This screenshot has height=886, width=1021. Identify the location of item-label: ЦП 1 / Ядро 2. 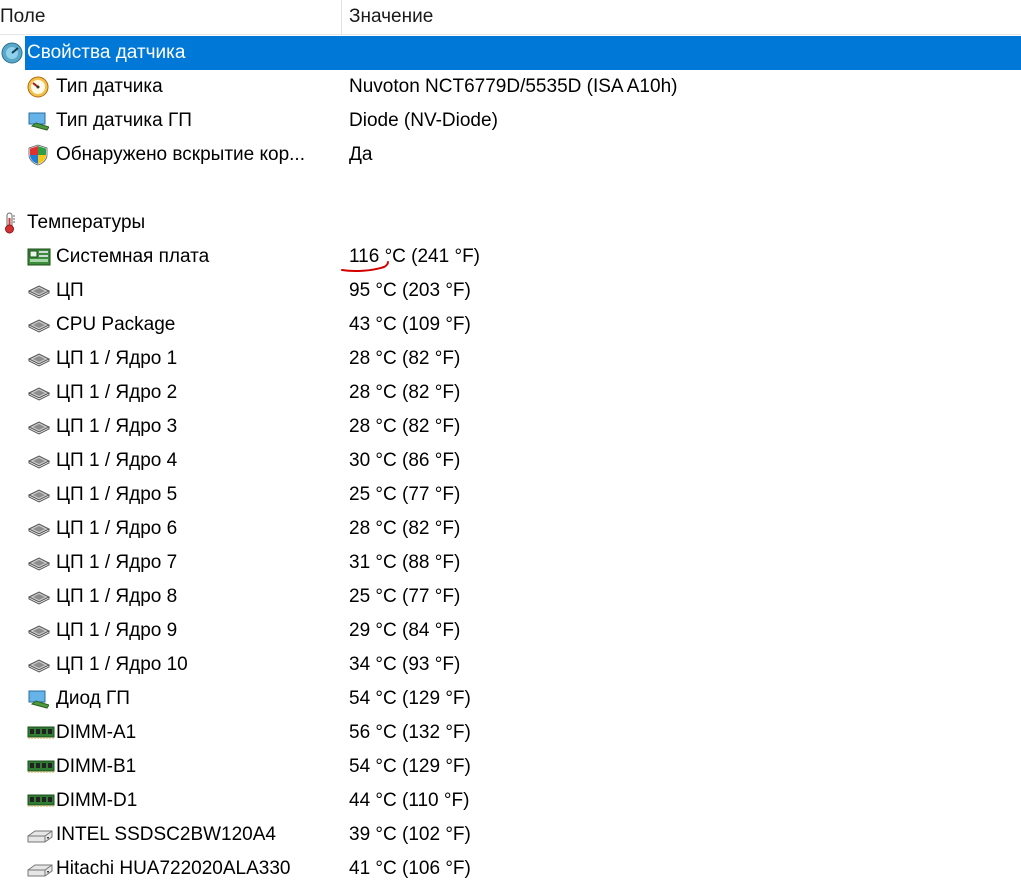
(117, 392).